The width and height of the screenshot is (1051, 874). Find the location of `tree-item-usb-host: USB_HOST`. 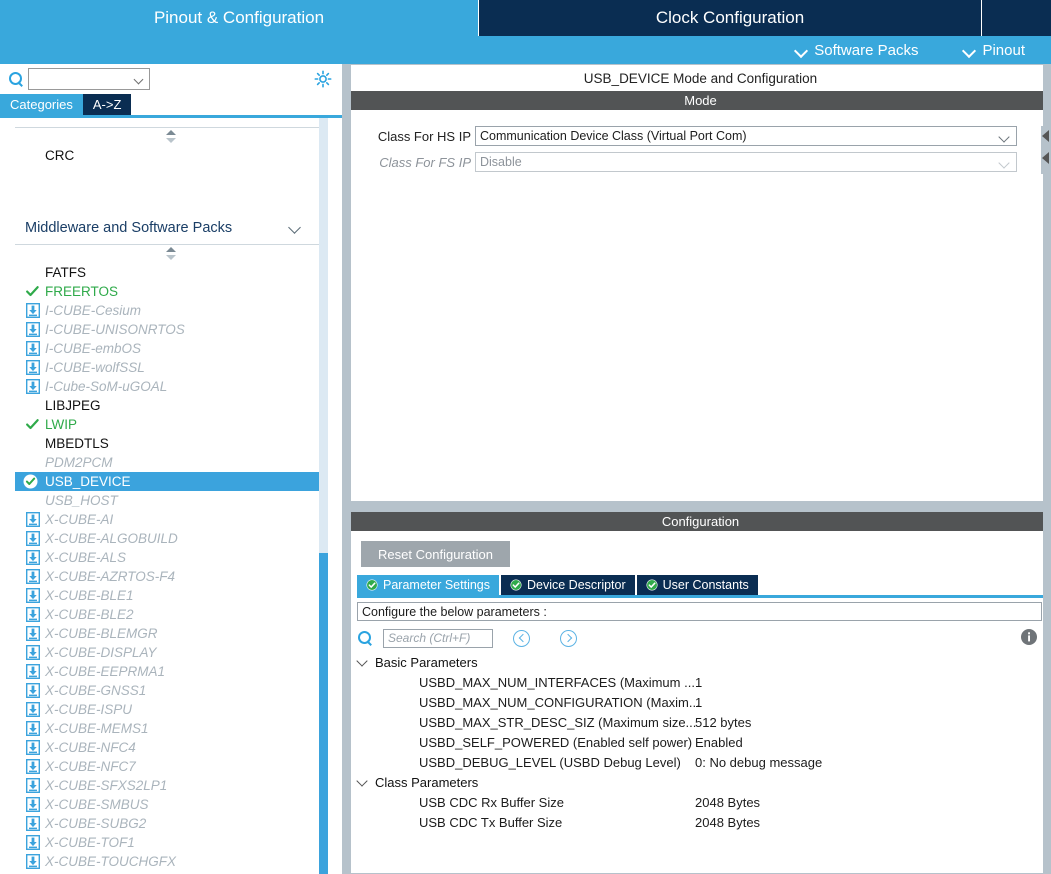

tree-item-usb-host: USB_HOST is located at coordinates (171, 500).